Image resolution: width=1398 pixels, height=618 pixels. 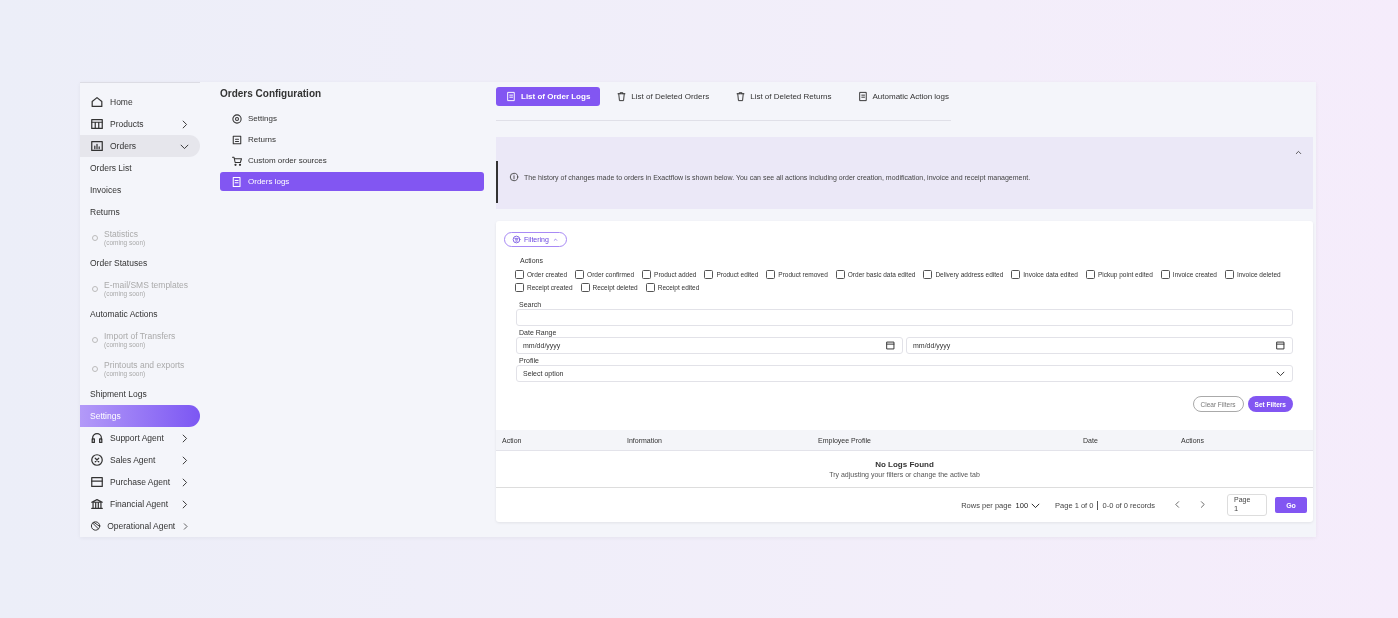 I want to click on sidebar-item: Returns, so click(x=140, y=212).